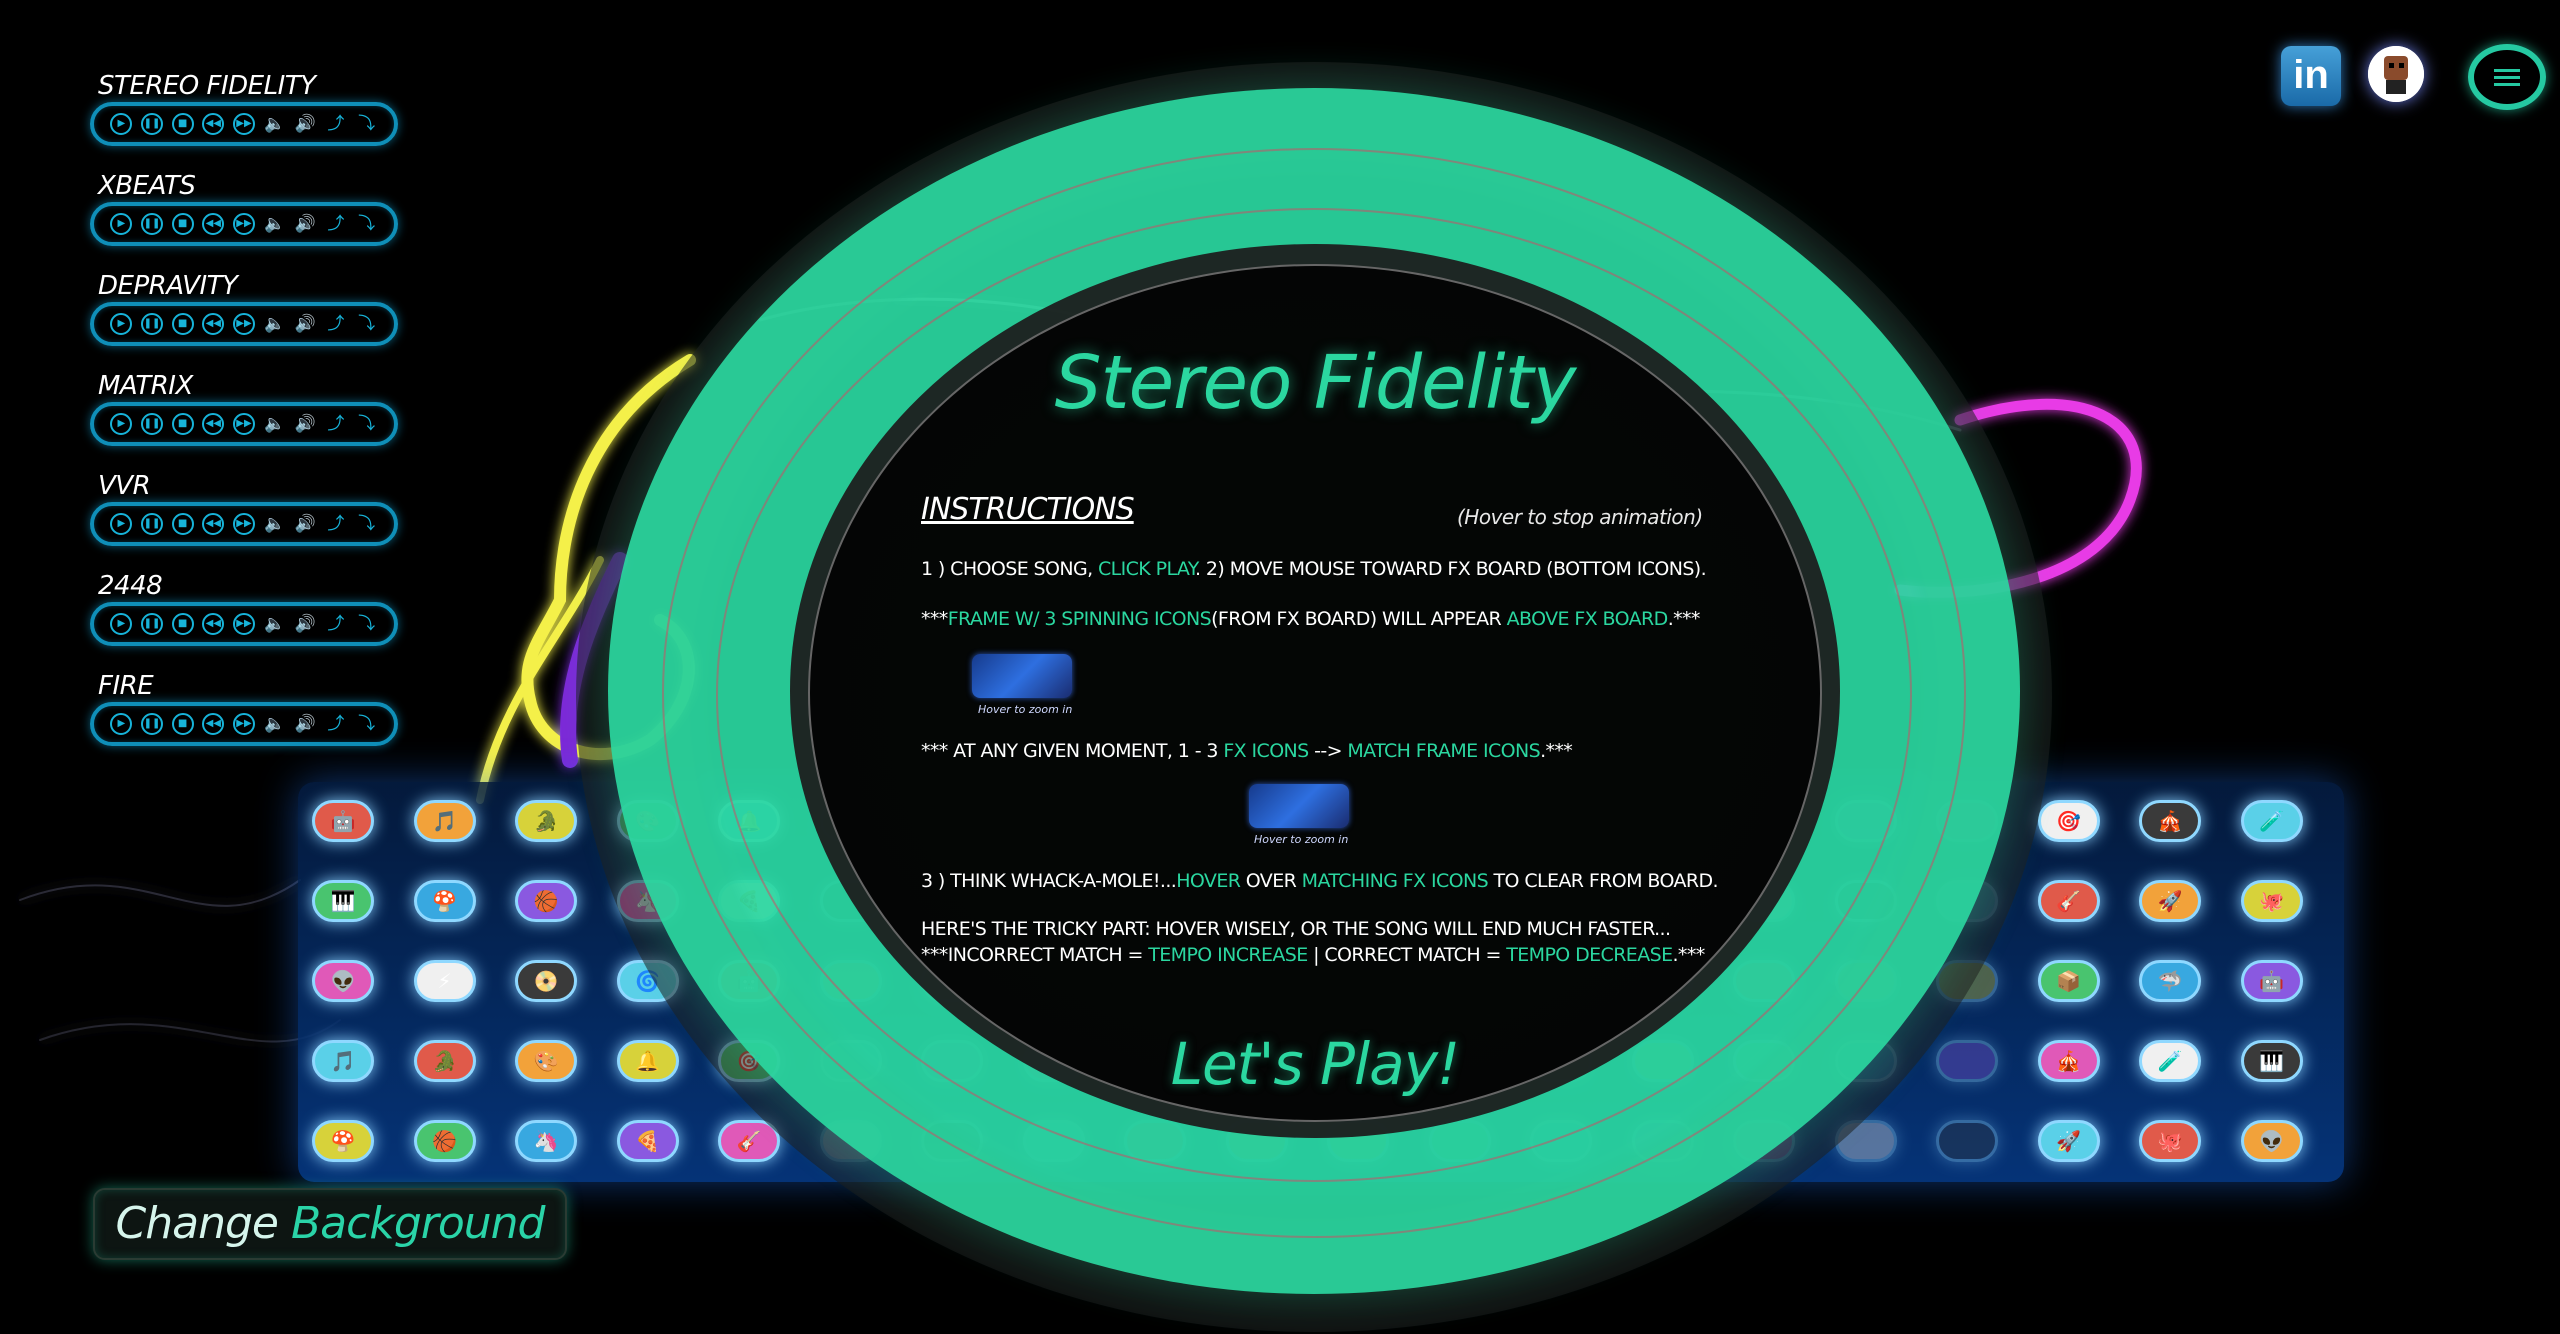  What do you see at coordinates (2271, 981) in the screenshot?
I see `fx-icon: 🤖` at bounding box center [2271, 981].